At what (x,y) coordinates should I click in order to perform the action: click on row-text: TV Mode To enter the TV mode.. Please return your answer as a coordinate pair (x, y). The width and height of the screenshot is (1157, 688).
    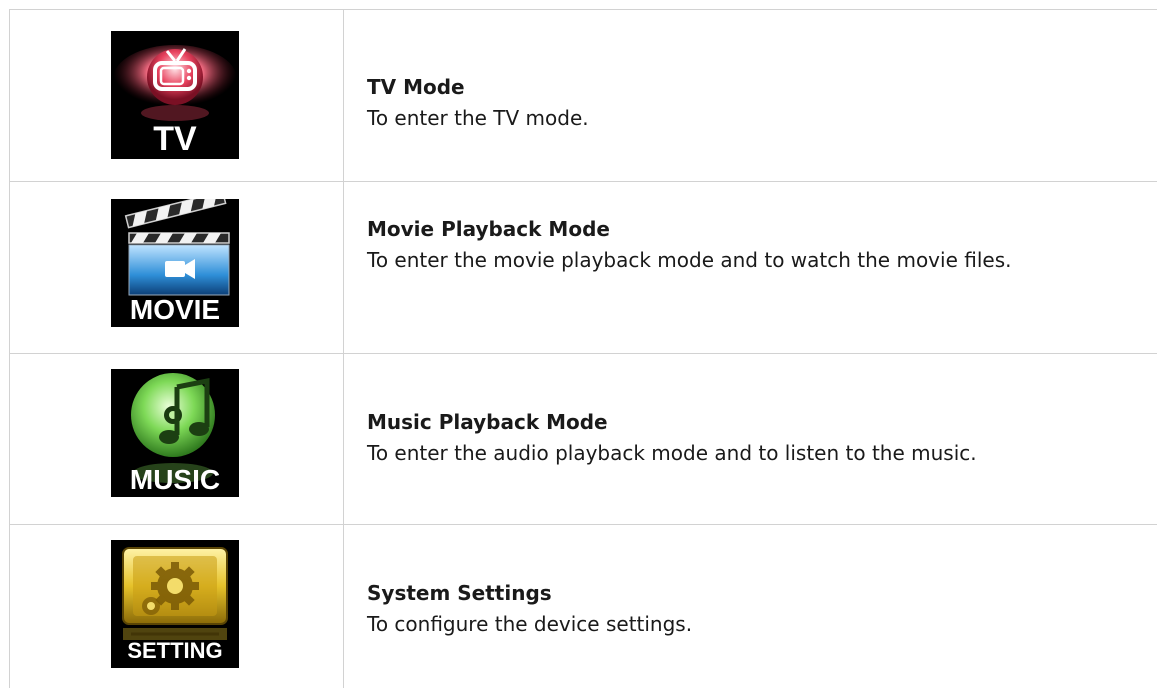
    Looking at the image, I should click on (760, 104).